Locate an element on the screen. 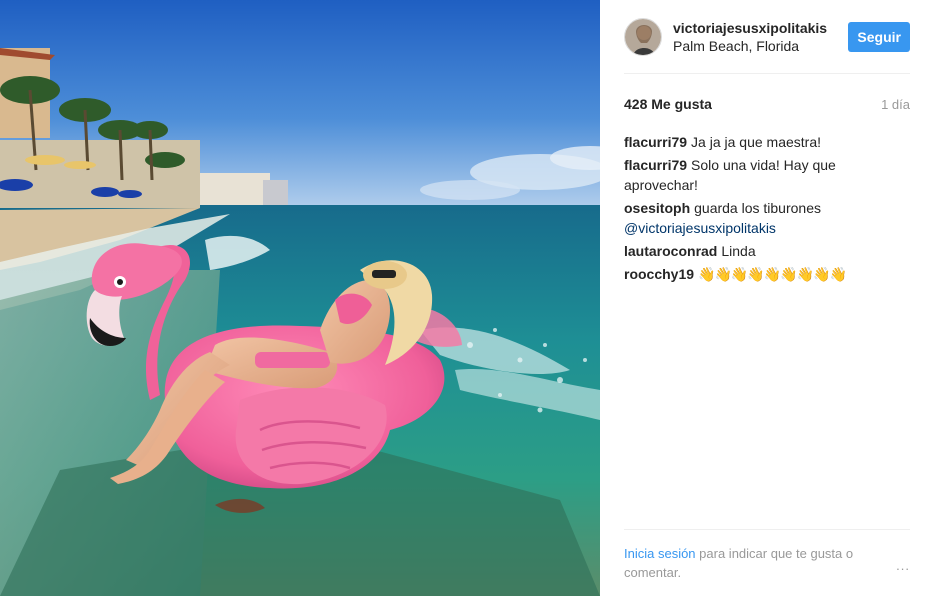  avatar is located at coordinates (643, 36).